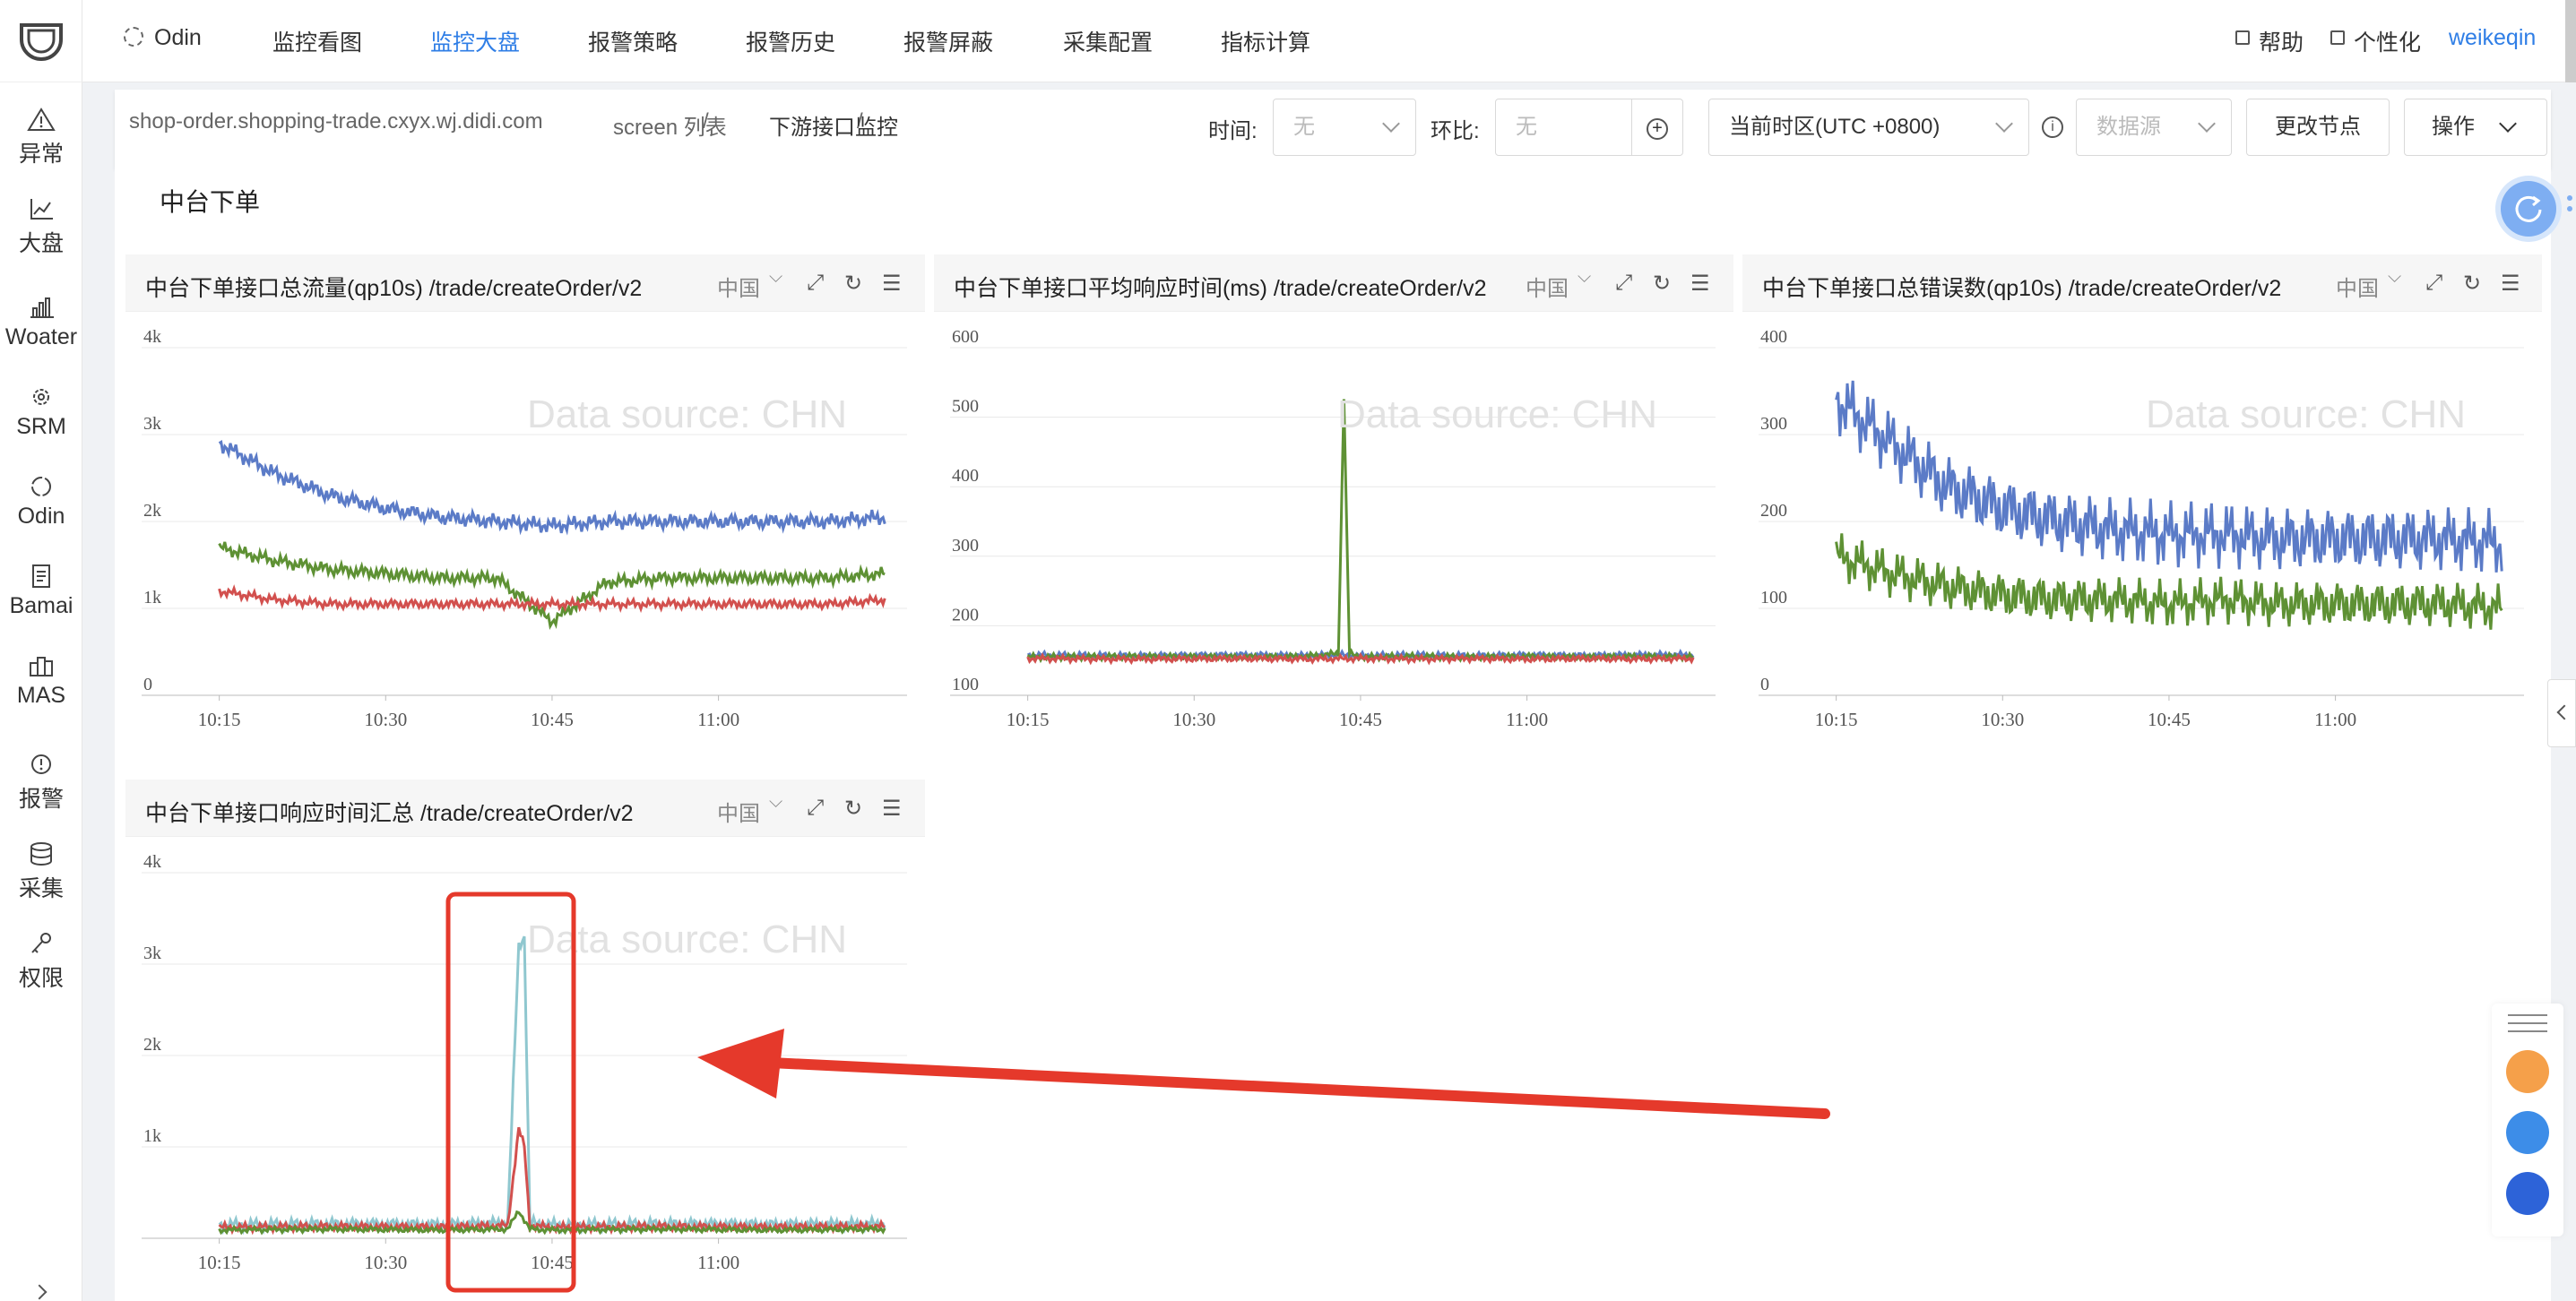  What do you see at coordinates (2527, 1132) in the screenshot?
I see `chat-icon` at bounding box center [2527, 1132].